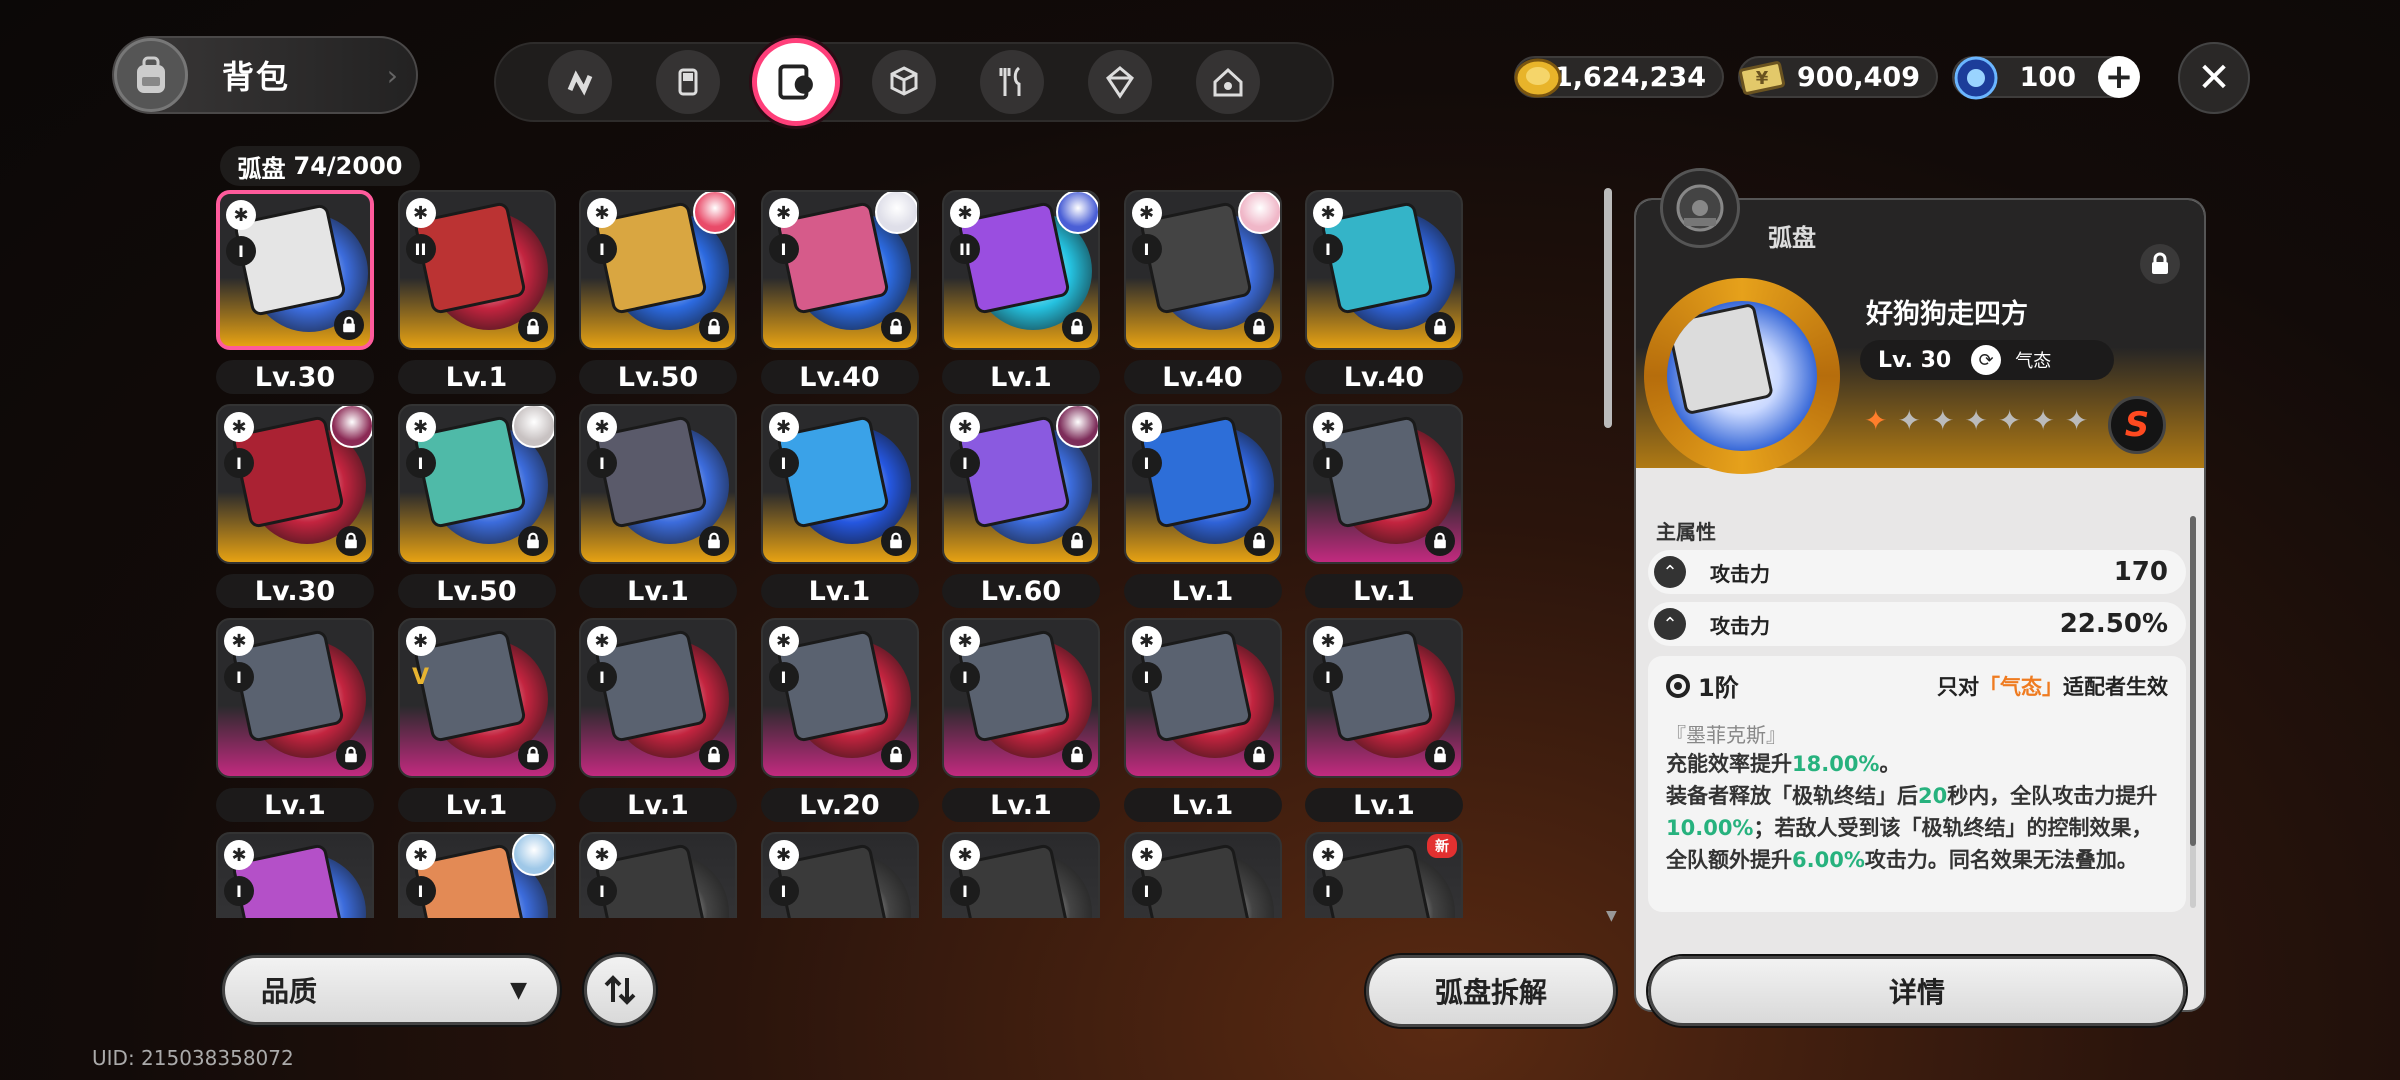 This screenshot has height=1080, width=2400. What do you see at coordinates (1608, 553) in the screenshot?
I see `grid-scrollbar` at bounding box center [1608, 553].